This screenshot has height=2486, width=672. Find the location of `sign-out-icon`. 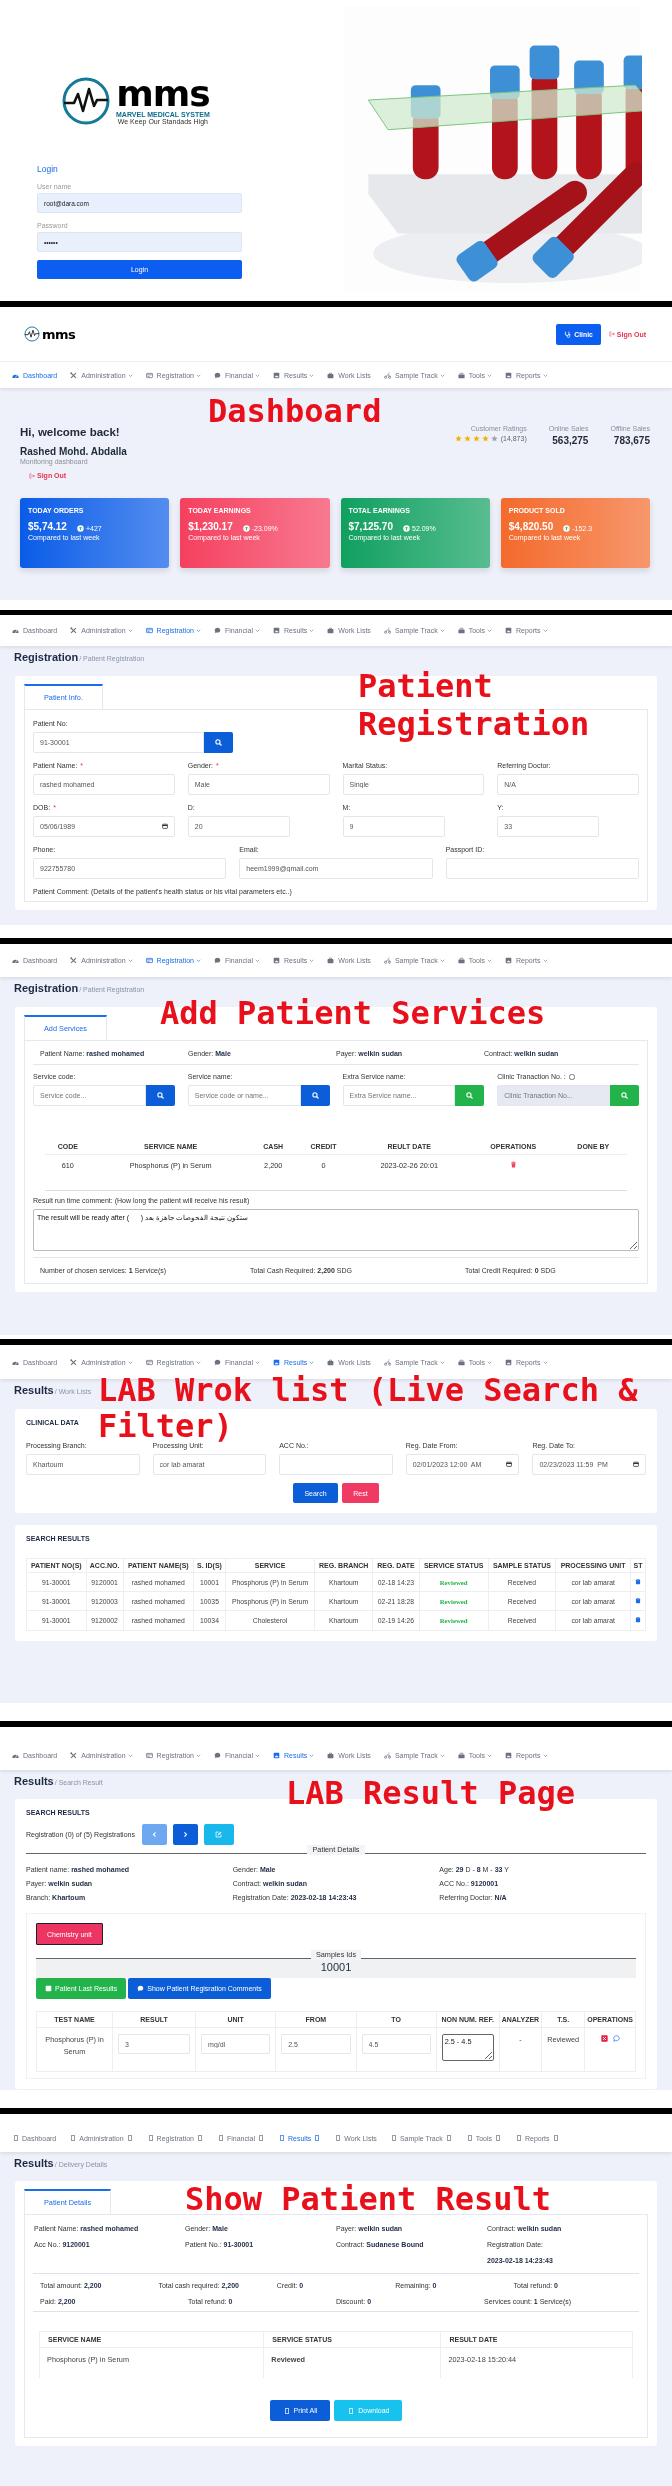

sign-out-icon is located at coordinates (32, 475).